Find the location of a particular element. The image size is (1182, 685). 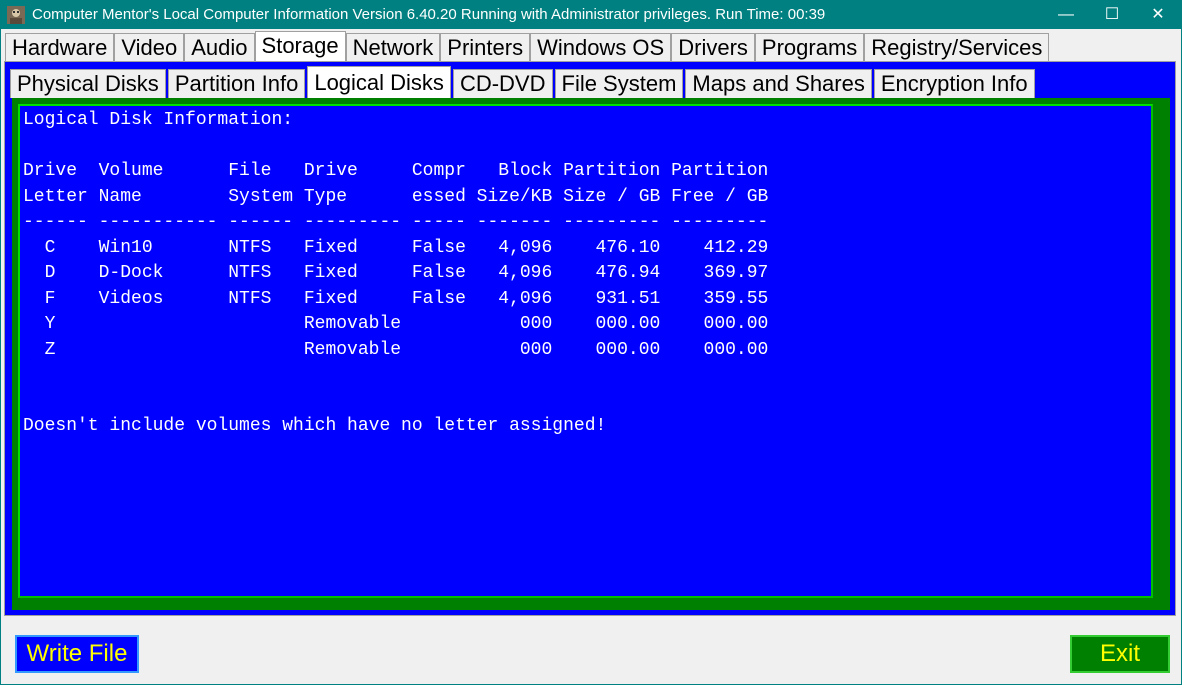

close-icon: ✕ is located at coordinates (1158, 14).